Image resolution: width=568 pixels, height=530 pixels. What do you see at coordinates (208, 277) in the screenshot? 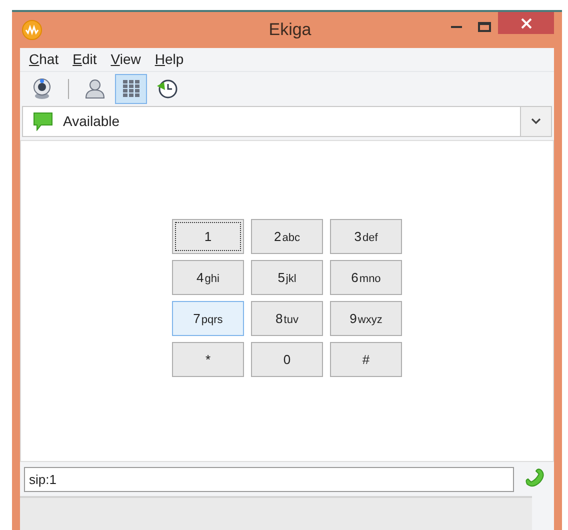
I see `keypad-button: 4ghi` at bounding box center [208, 277].